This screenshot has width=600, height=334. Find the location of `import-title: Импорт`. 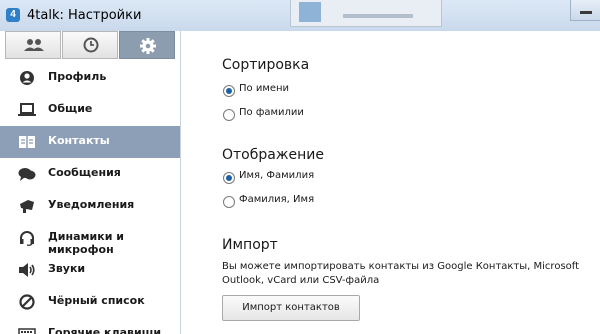

import-title: Импорт is located at coordinates (250, 245).